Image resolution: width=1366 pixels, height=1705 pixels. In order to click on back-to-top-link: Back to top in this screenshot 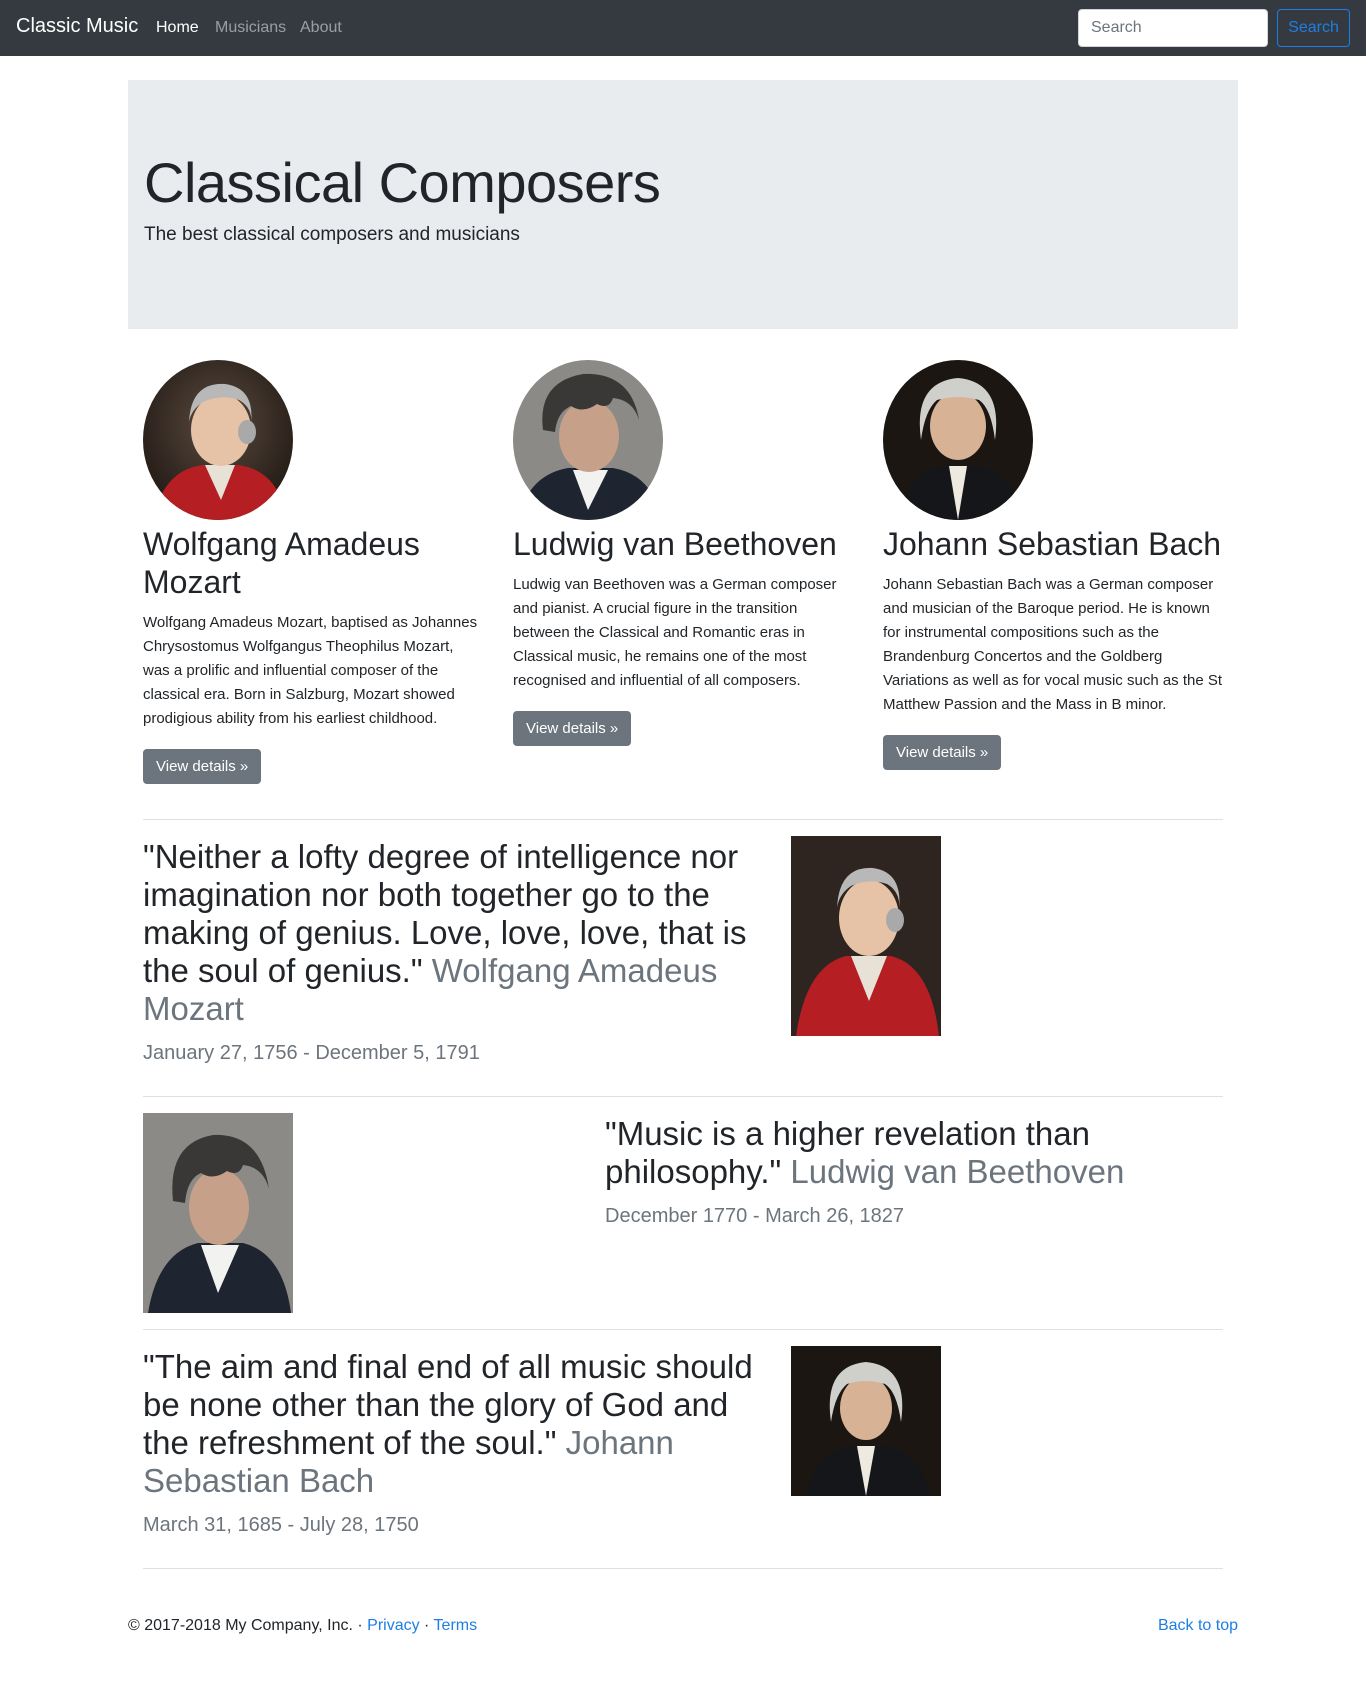, I will do `click(1198, 1626)`.